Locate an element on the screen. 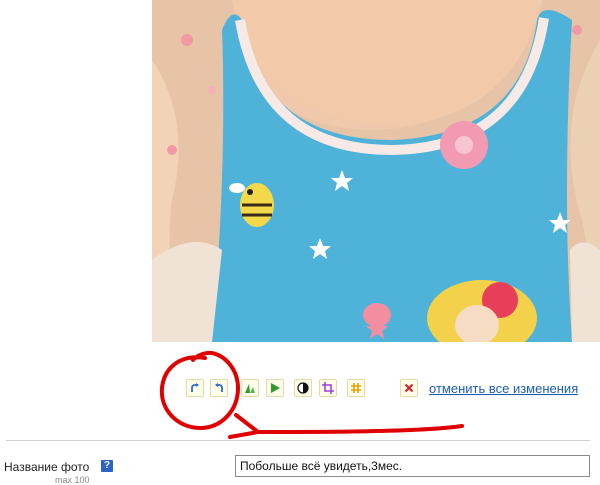  contrast-button is located at coordinates (303, 388).